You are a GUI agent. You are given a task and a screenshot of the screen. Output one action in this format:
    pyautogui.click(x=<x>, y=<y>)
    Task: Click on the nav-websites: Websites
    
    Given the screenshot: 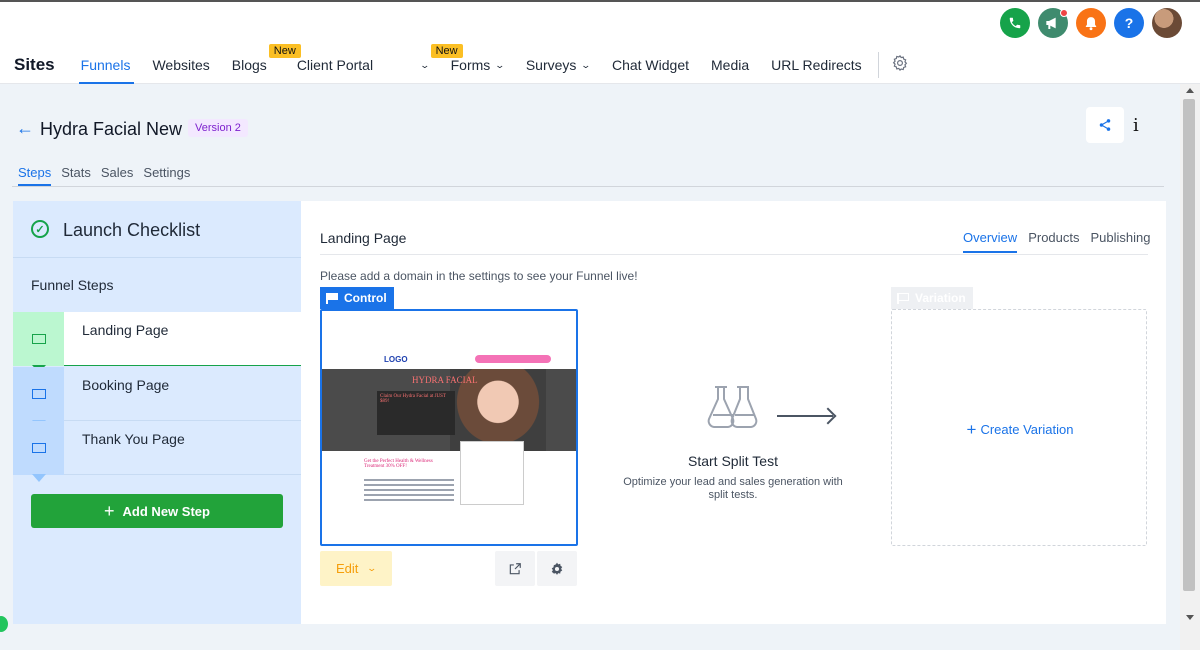 What is the action you would take?
    pyautogui.click(x=180, y=65)
    